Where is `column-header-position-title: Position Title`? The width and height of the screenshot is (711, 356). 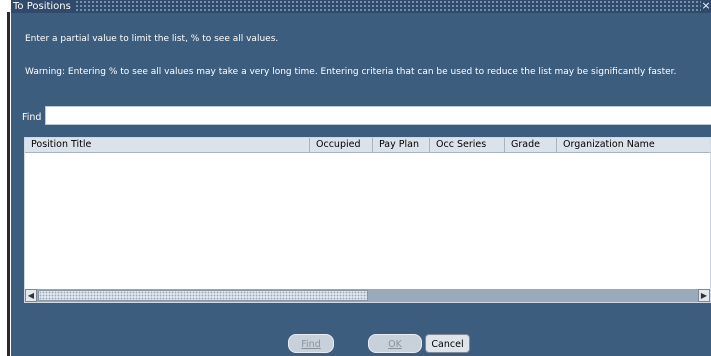
column-header-position-title: Position Title is located at coordinates (167, 145).